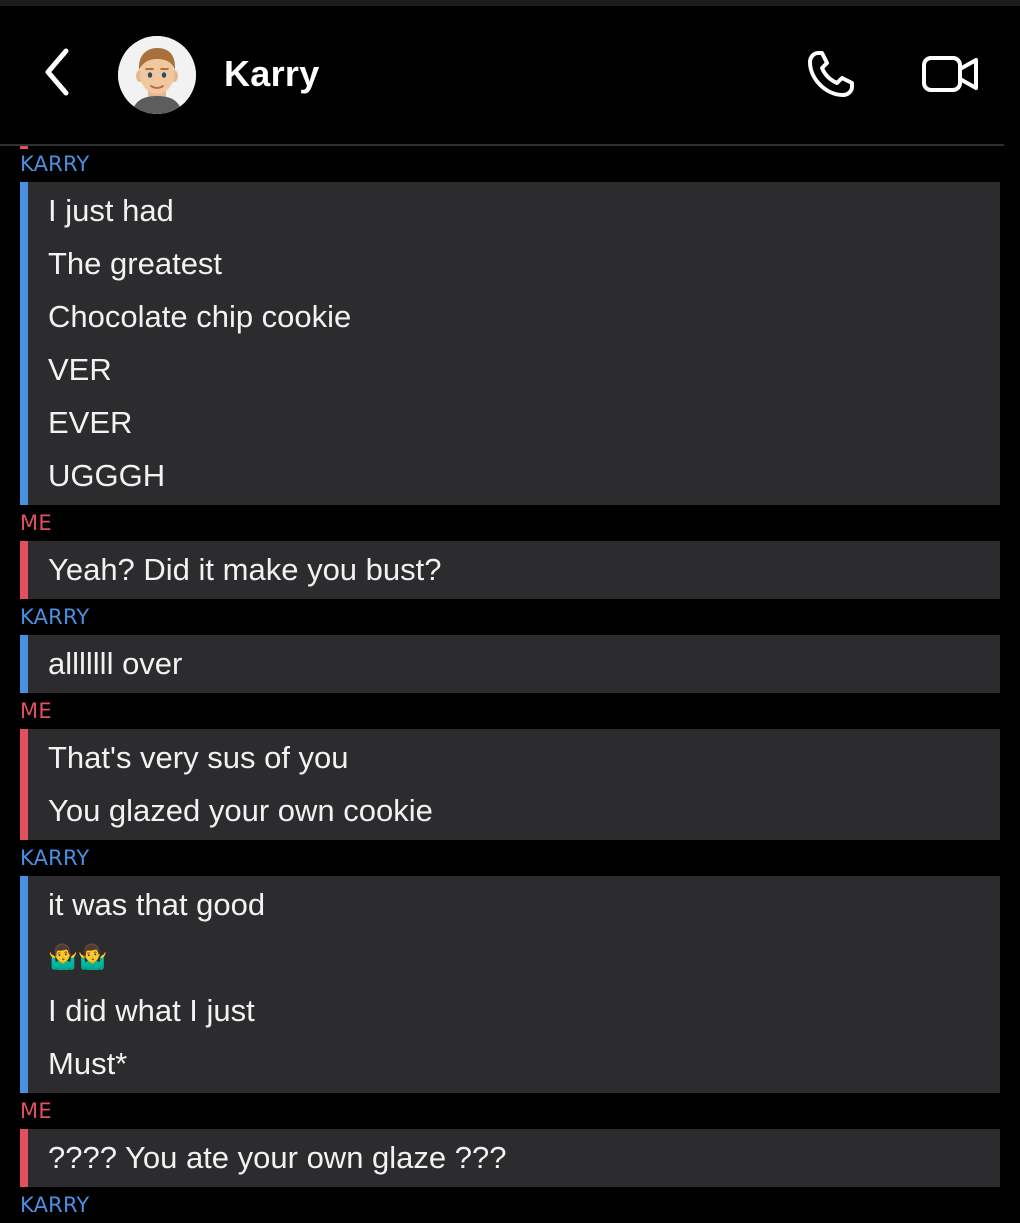 The image size is (1020, 1223). Describe the element at coordinates (510, 1158) in the screenshot. I see `message-bubble: ???? You ate your own glaze ???` at that location.